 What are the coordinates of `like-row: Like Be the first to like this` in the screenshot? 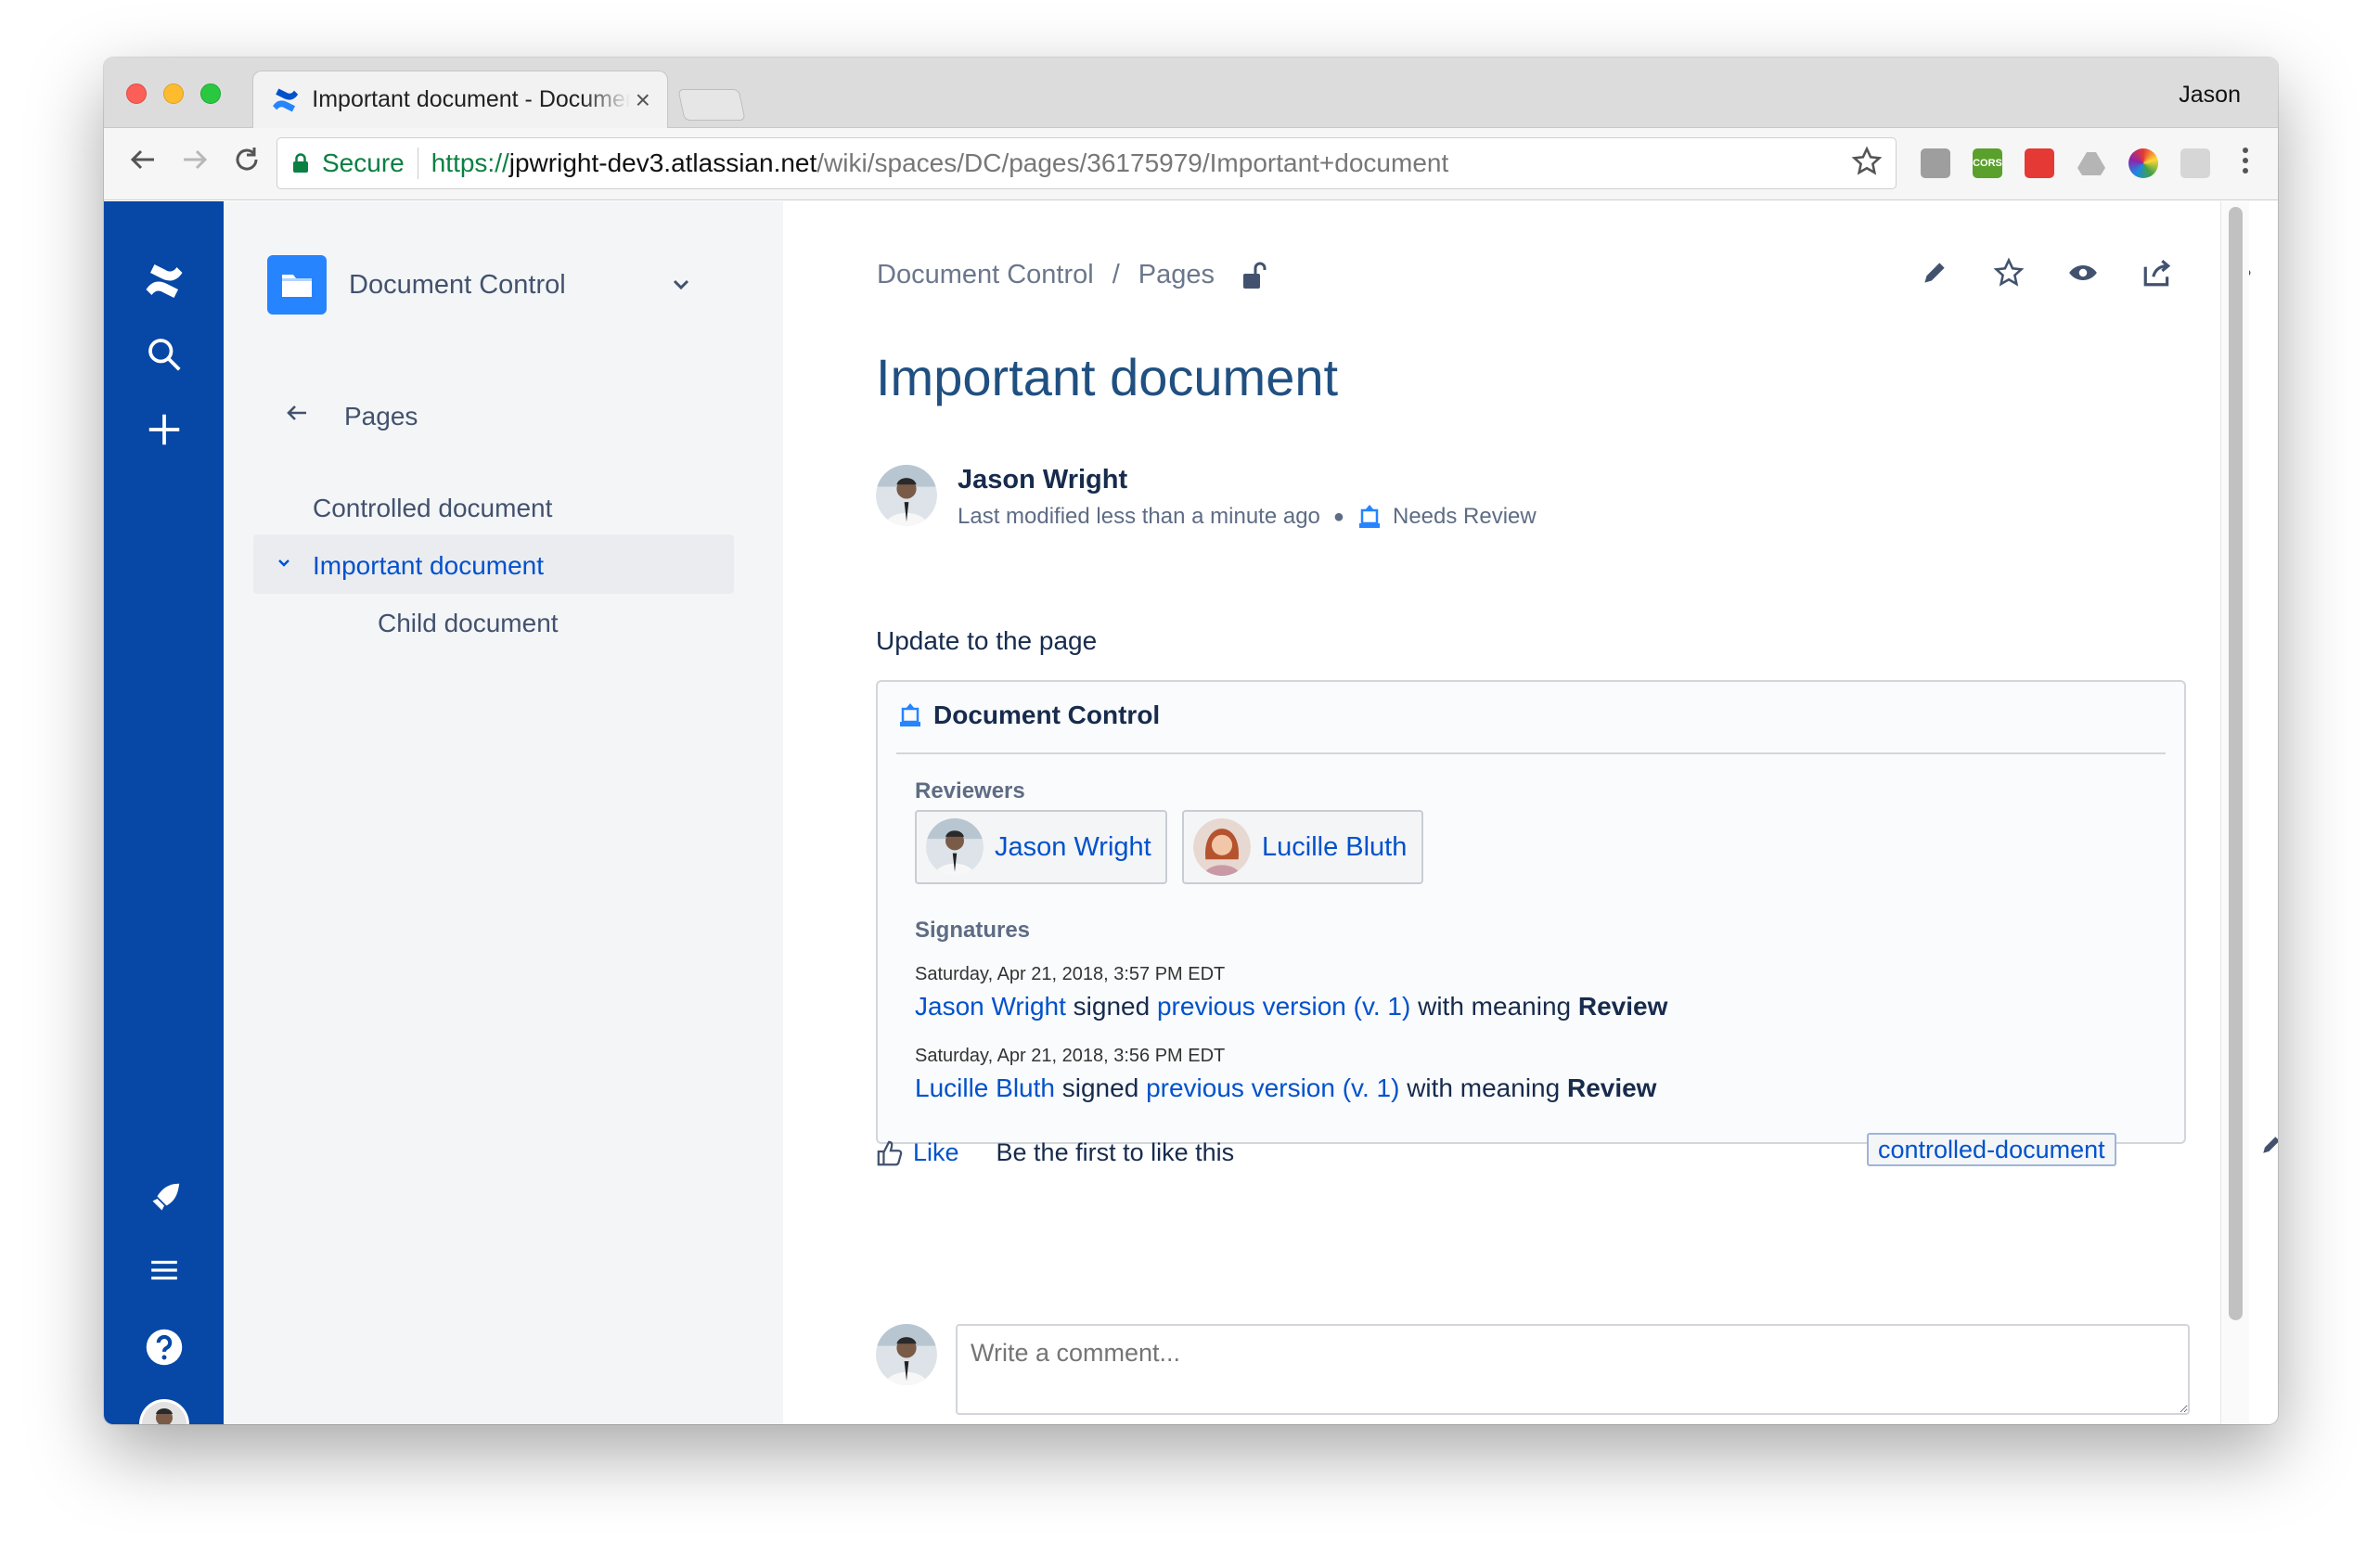 It's located at (1055, 1153).